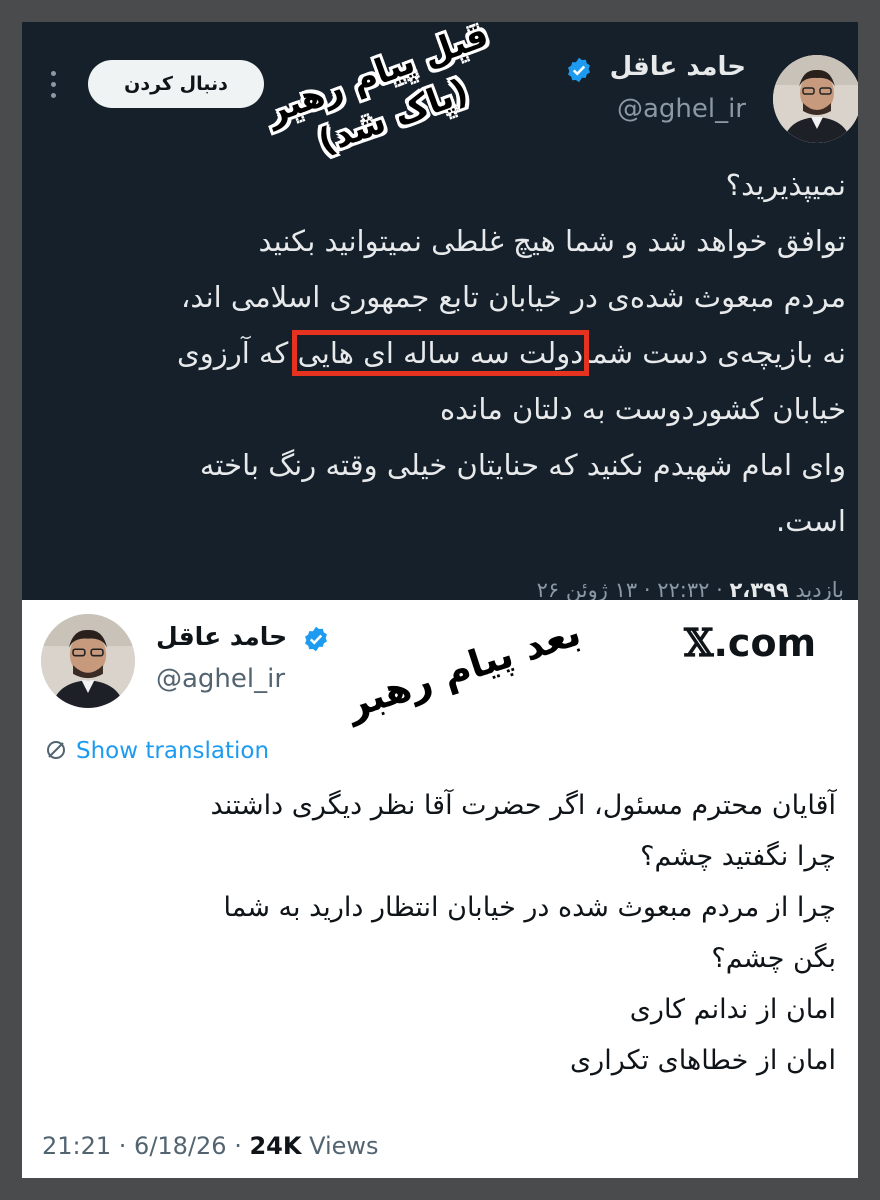  I want to click on tweet-line-part: نه بازیچه‌ی دست شما, so click(714, 353).